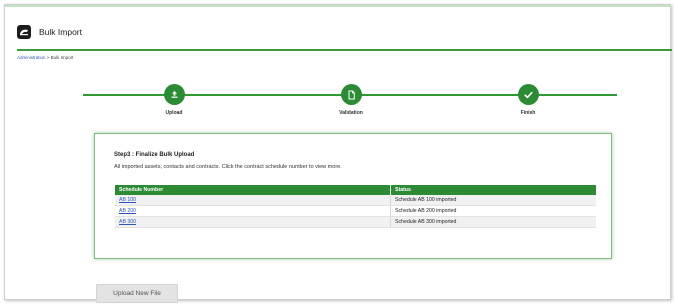 This screenshot has height=306, width=678. What do you see at coordinates (127, 222) in the screenshot?
I see `schedule-link: AB 300` at bounding box center [127, 222].